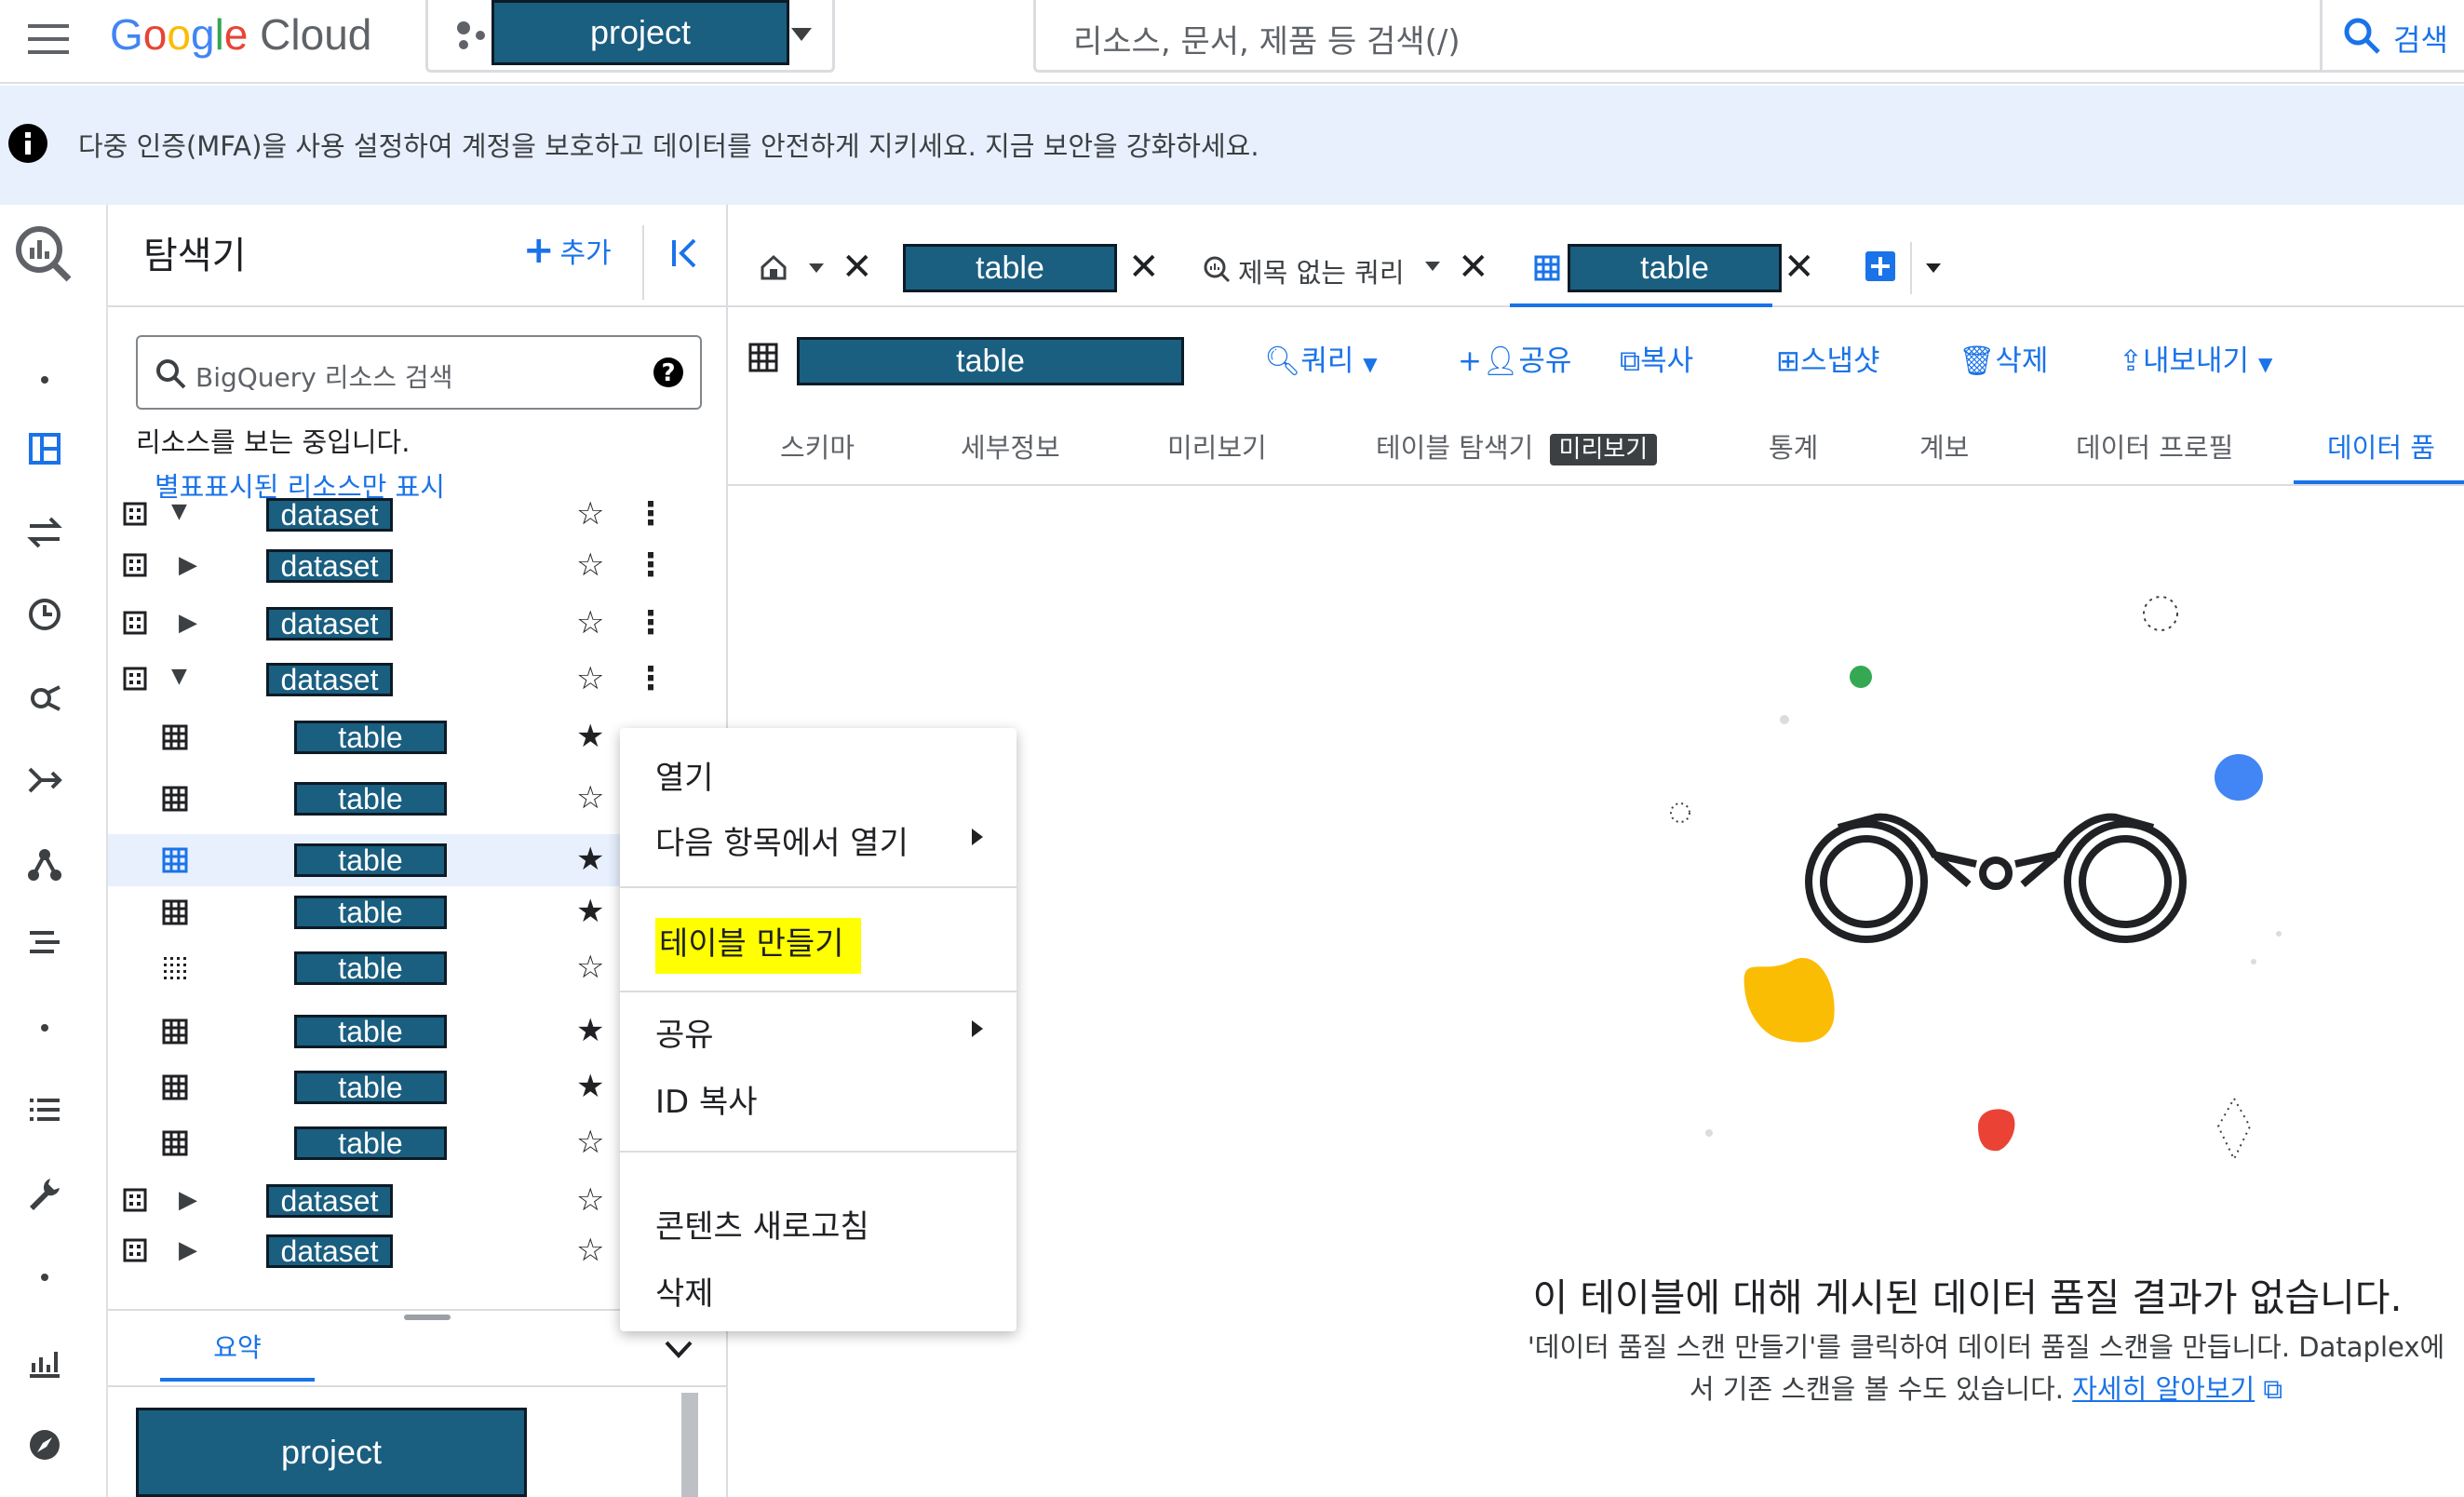 The image size is (2464, 1497). I want to click on tab-schema: 스키마, so click(817, 445).